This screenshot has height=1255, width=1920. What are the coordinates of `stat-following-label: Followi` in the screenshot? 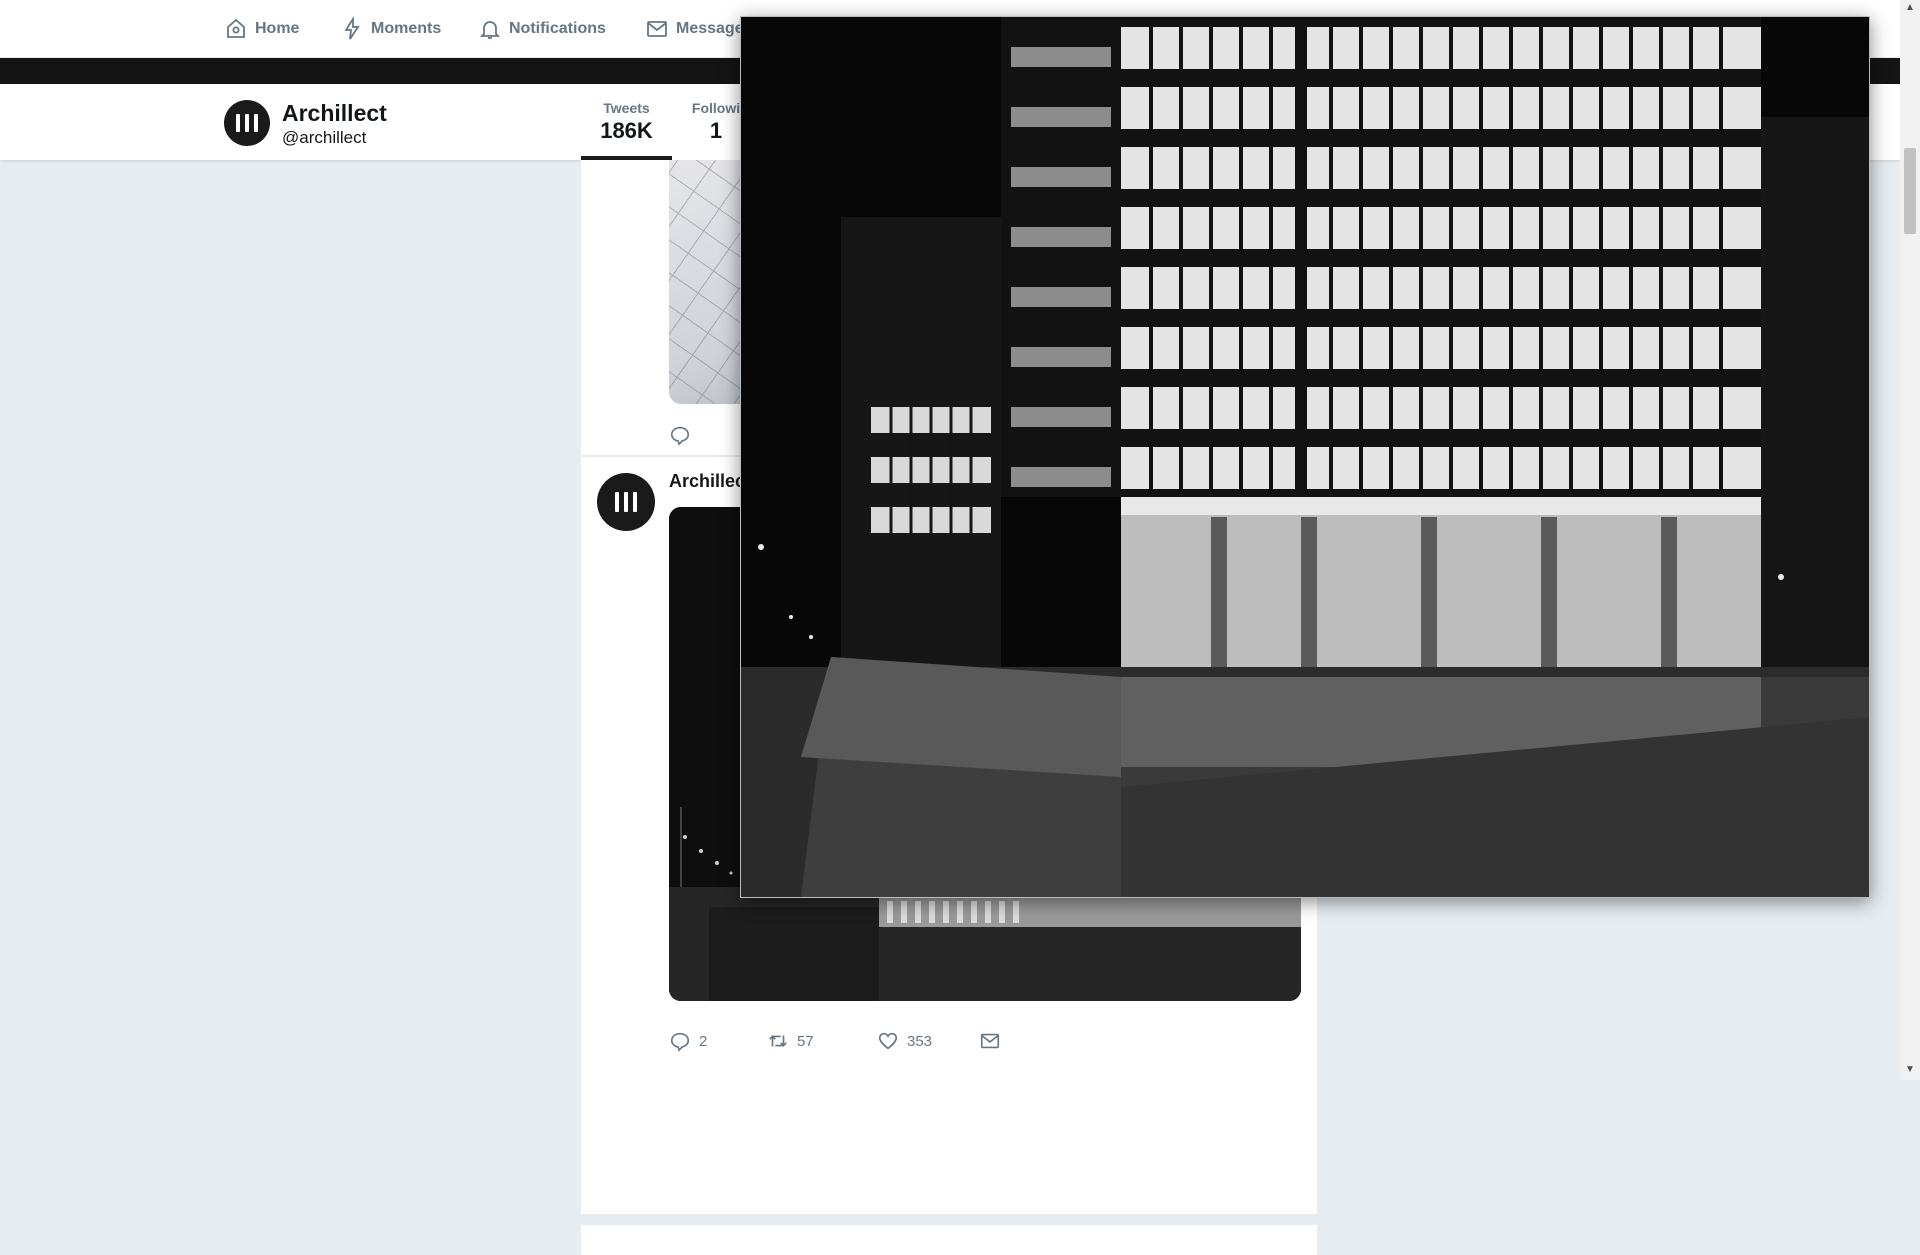 It's located at (716, 108).